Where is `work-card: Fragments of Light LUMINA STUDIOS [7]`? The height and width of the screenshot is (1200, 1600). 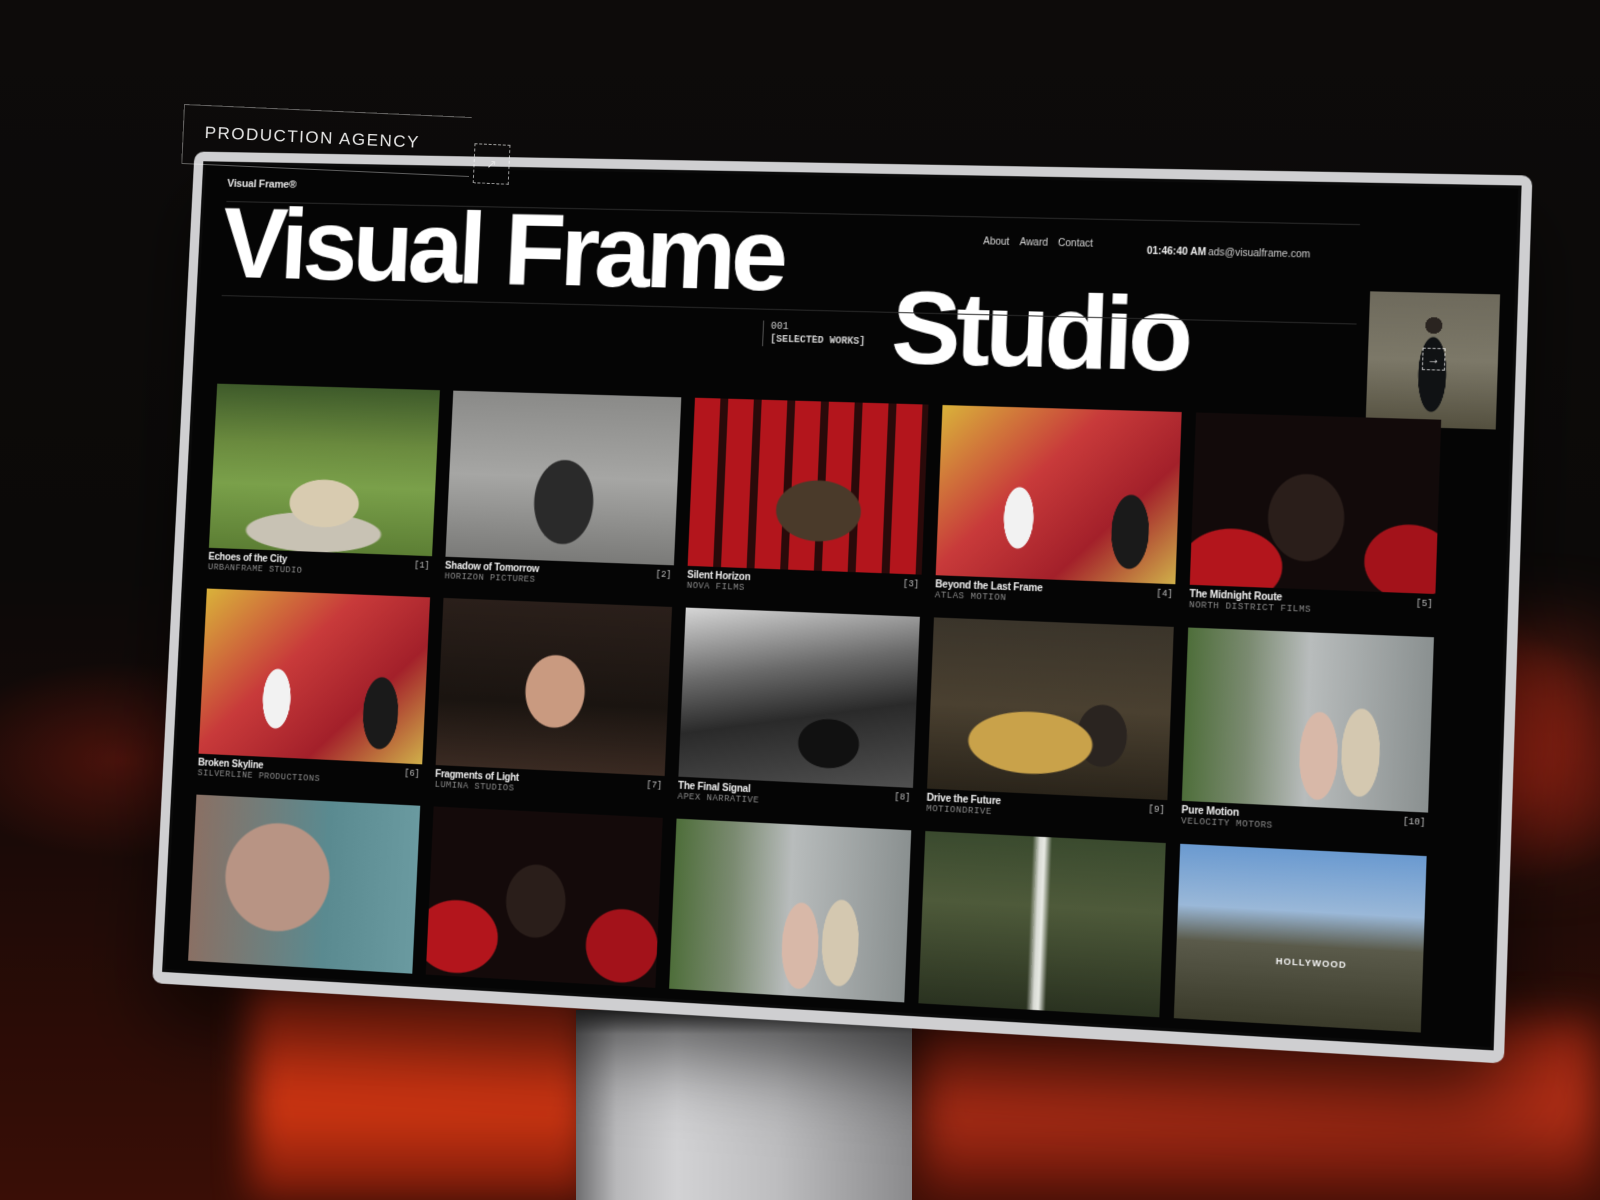
work-card: Fragments of Light LUMINA STUDIOS [7] is located at coordinates (553, 699).